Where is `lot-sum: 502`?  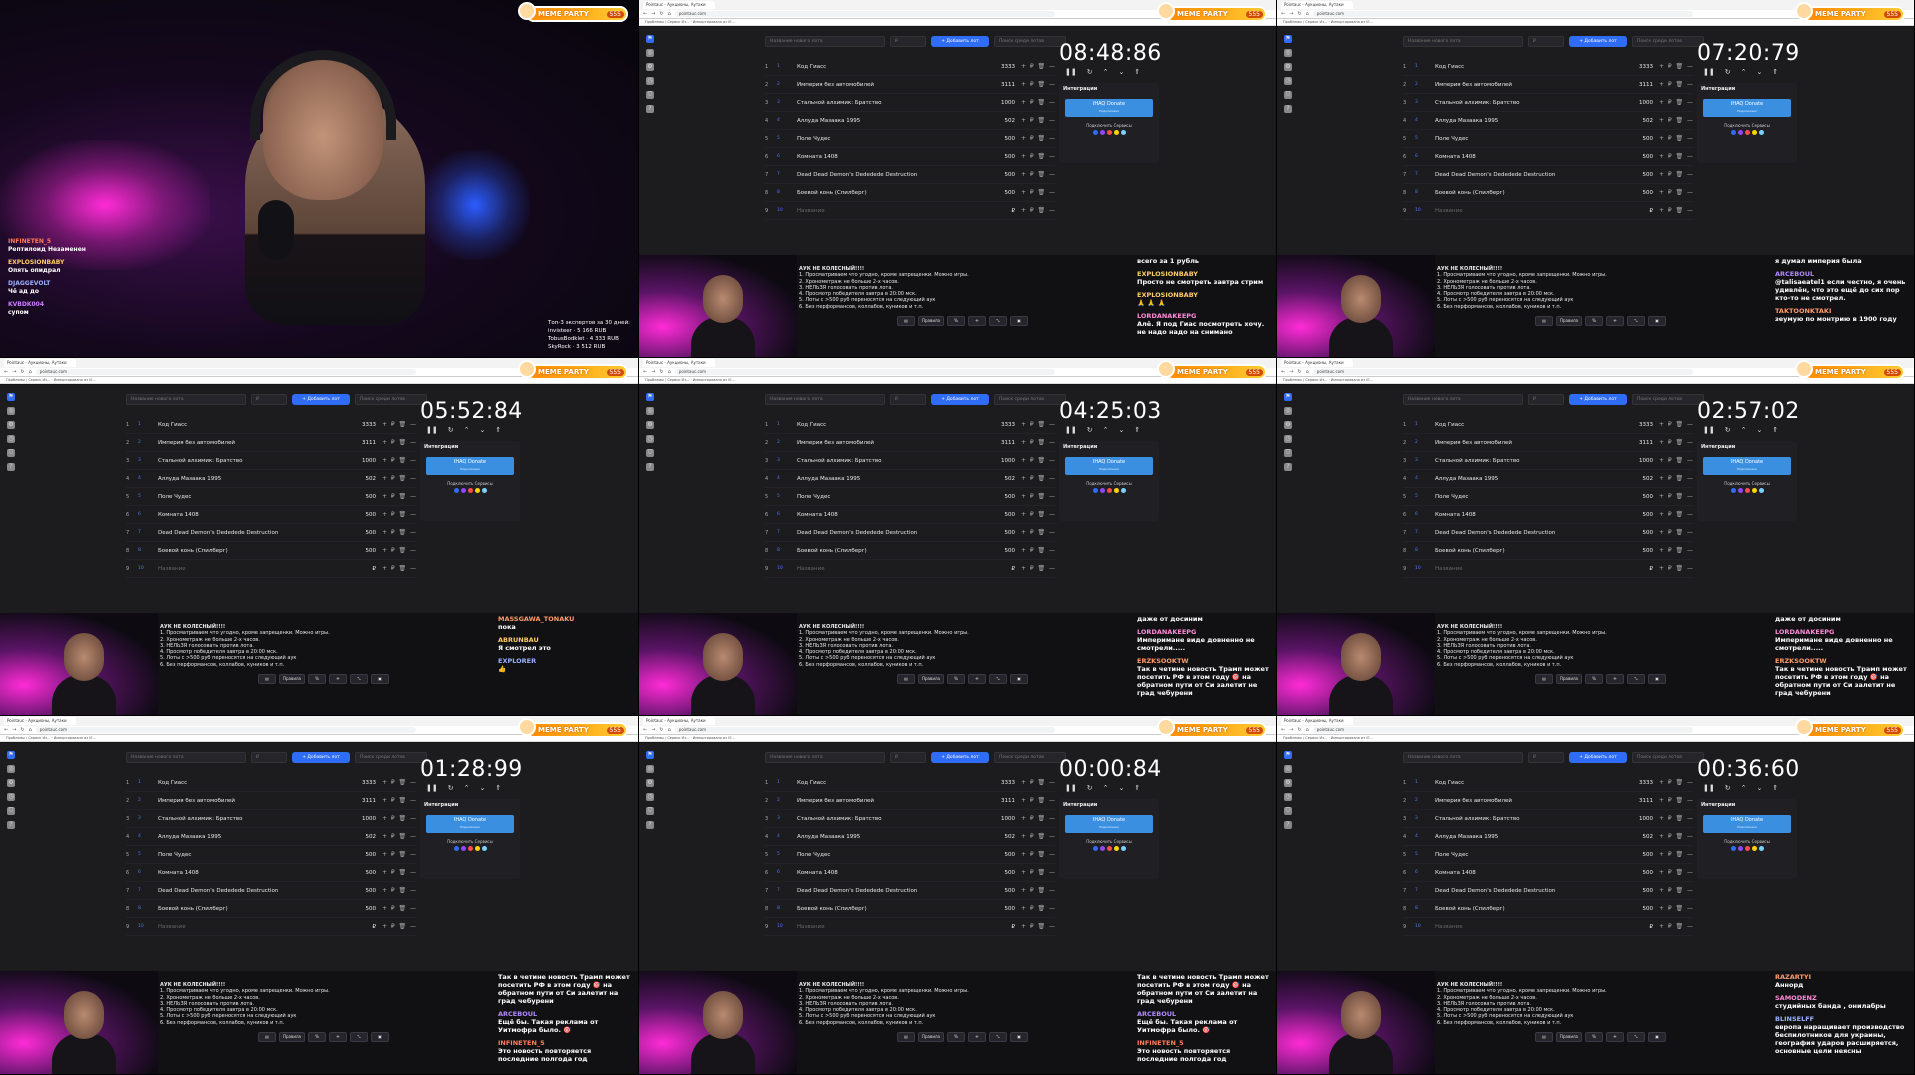
lot-sum: 502 is located at coordinates (1642, 121).